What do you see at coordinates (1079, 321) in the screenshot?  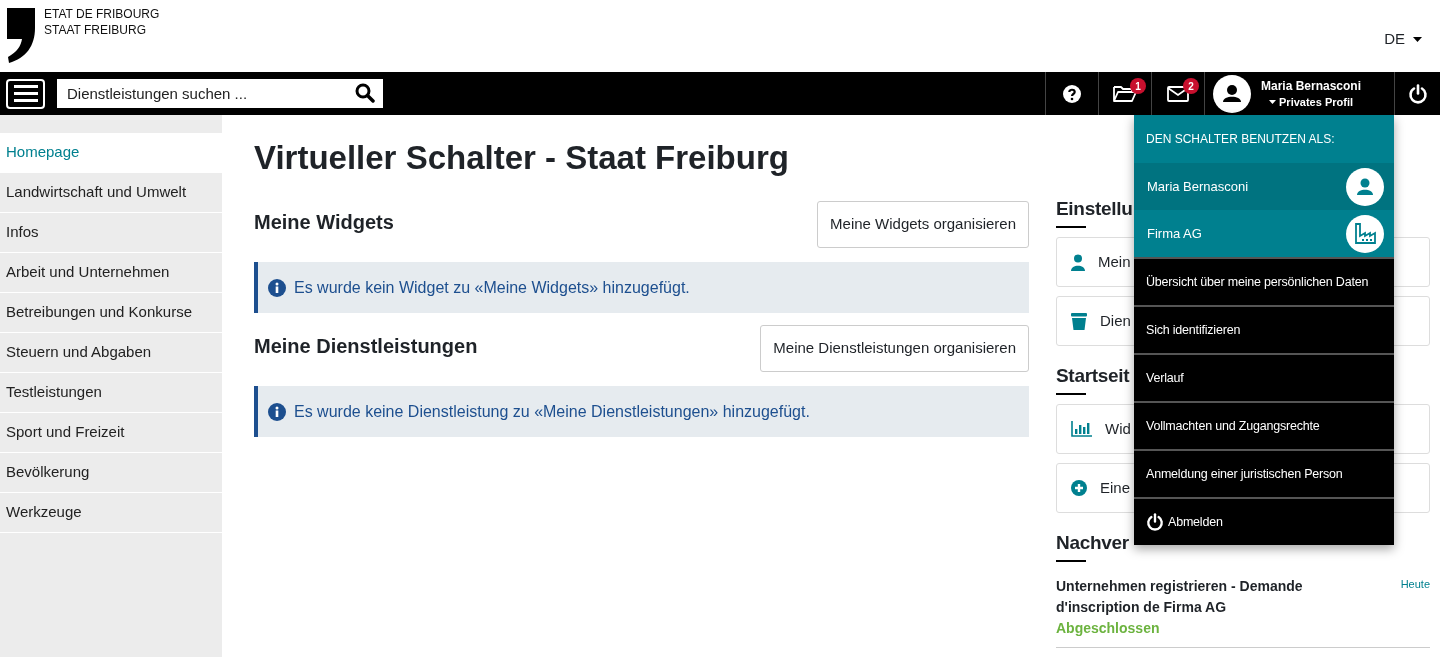 I see `bin-icon` at bounding box center [1079, 321].